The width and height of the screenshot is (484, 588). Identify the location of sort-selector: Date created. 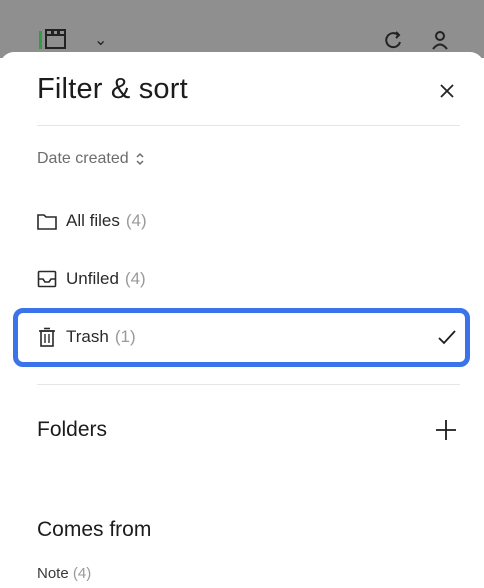
(91, 159).